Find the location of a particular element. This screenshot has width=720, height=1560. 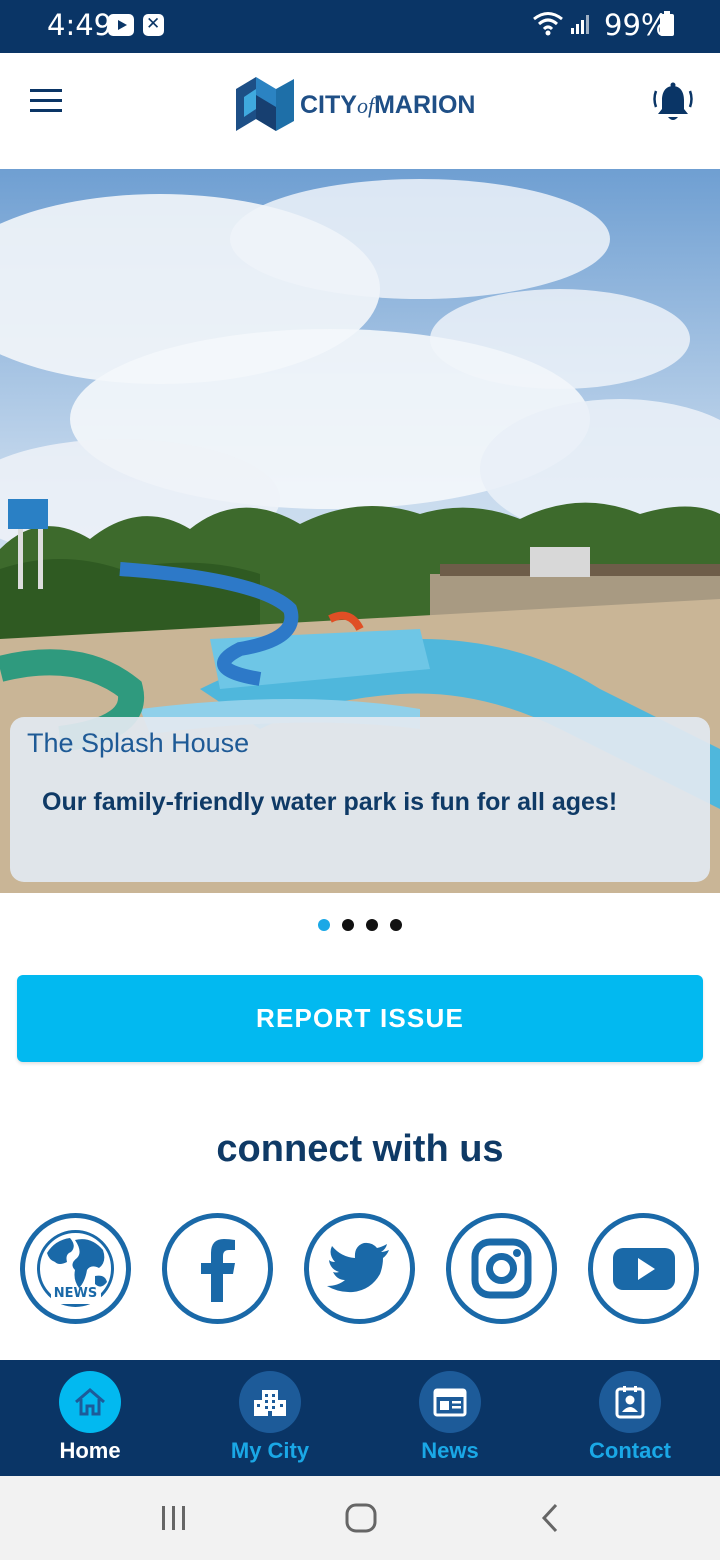

carousel-dots is located at coordinates (360, 925).